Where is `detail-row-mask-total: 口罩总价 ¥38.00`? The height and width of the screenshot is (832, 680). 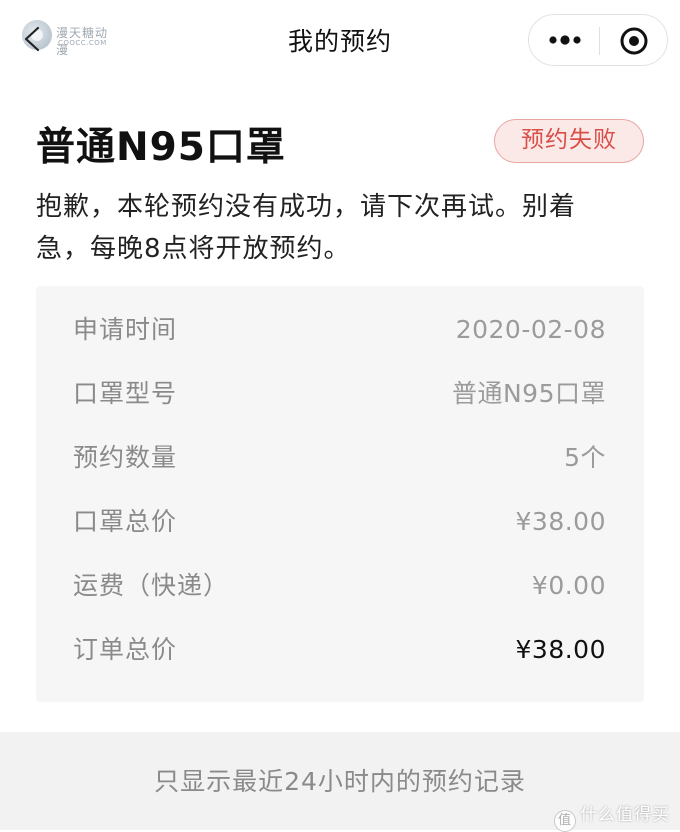 detail-row-mask-total: 口罩总价 ¥38.00 is located at coordinates (340, 522).